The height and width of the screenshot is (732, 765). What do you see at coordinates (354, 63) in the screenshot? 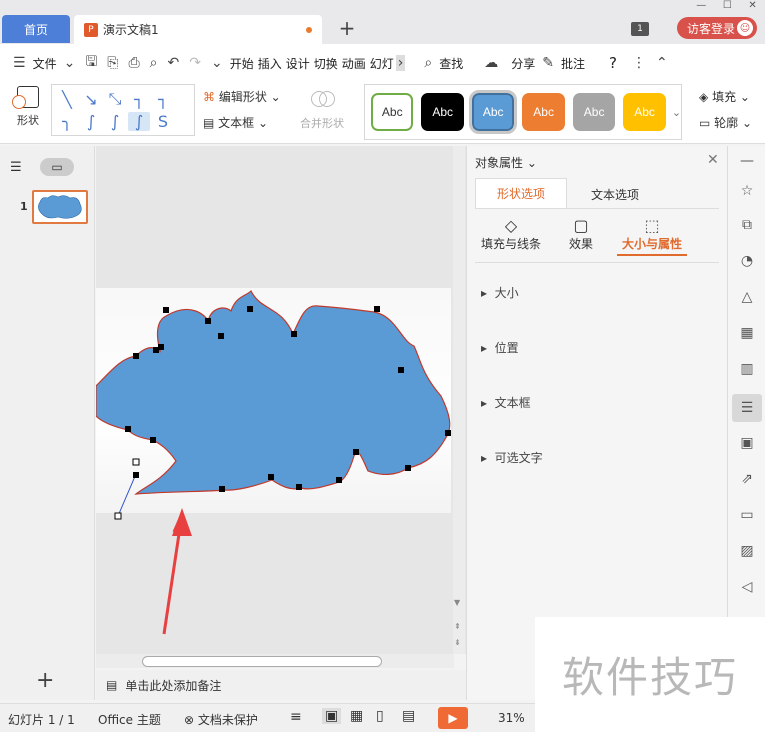
I see `menu-animation: 动画` at bounding box center [354, 63].